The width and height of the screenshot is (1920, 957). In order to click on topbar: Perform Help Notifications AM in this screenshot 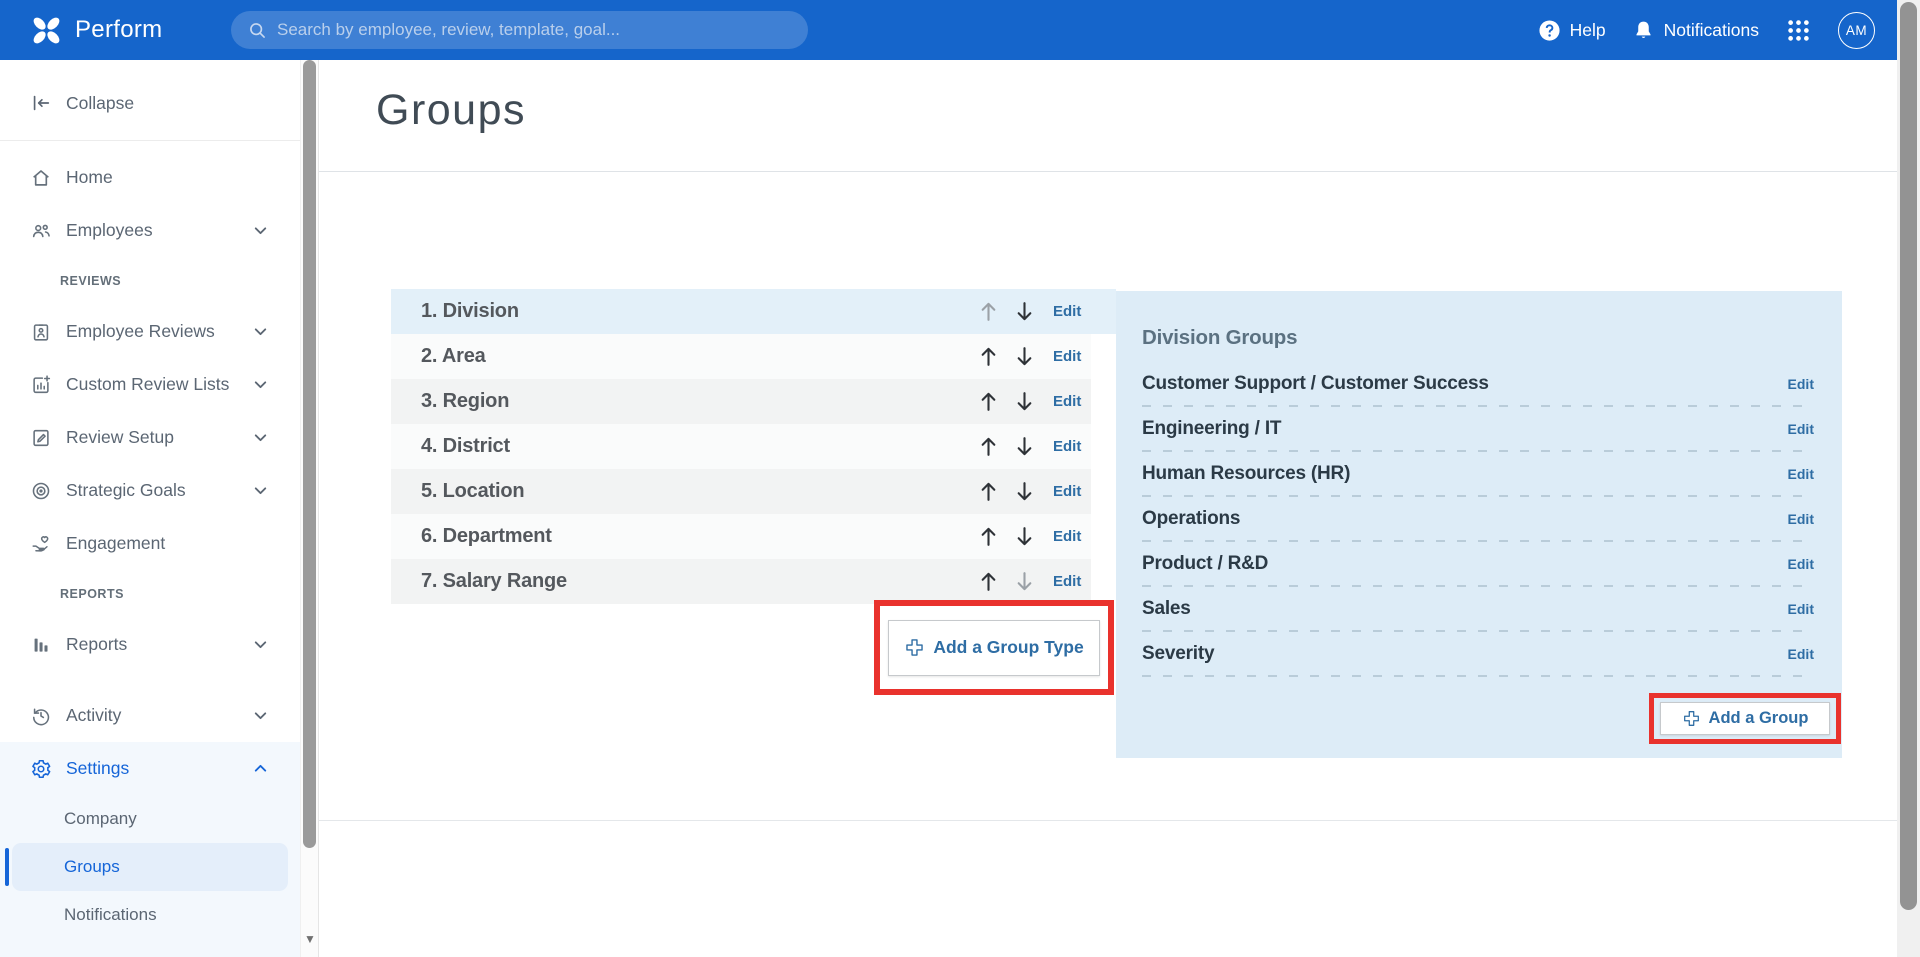, I will do `click(960, 30)`.